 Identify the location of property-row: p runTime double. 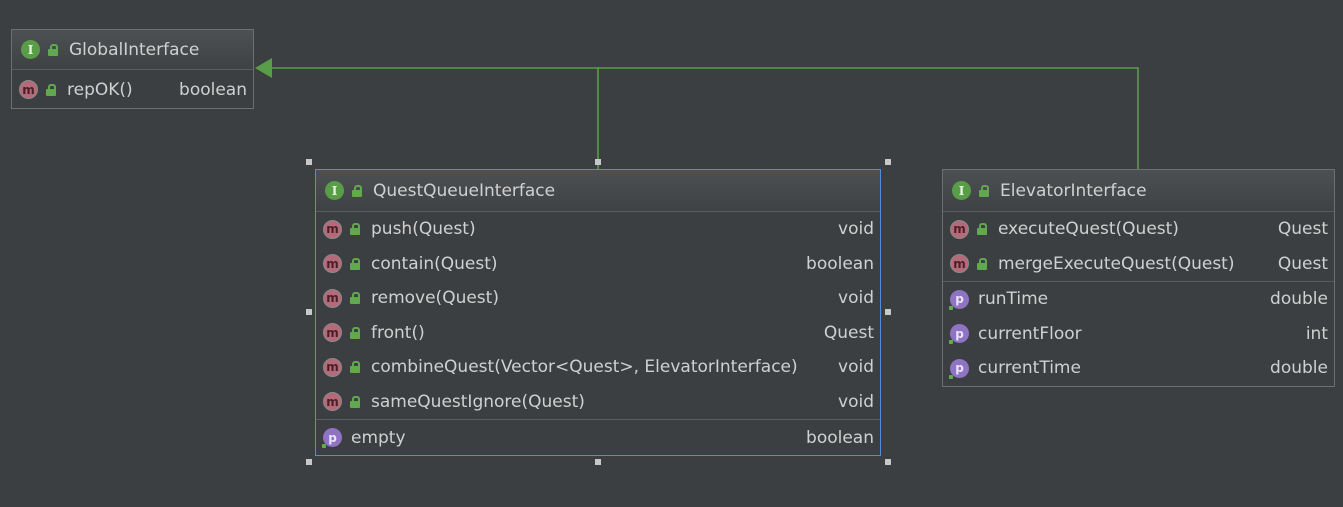
(1138, 299).